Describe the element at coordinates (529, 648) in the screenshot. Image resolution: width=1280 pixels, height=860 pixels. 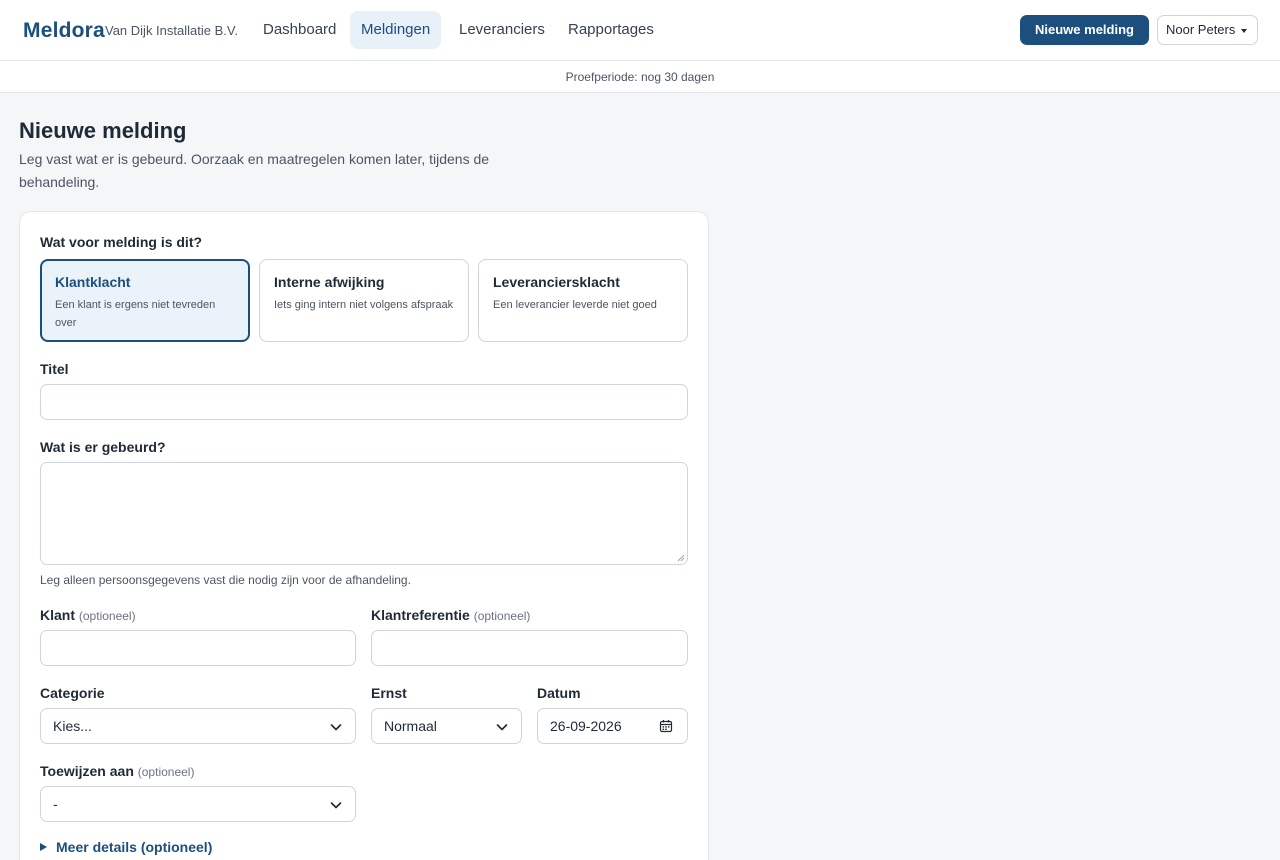
I see `customer-reference-input` at that location.